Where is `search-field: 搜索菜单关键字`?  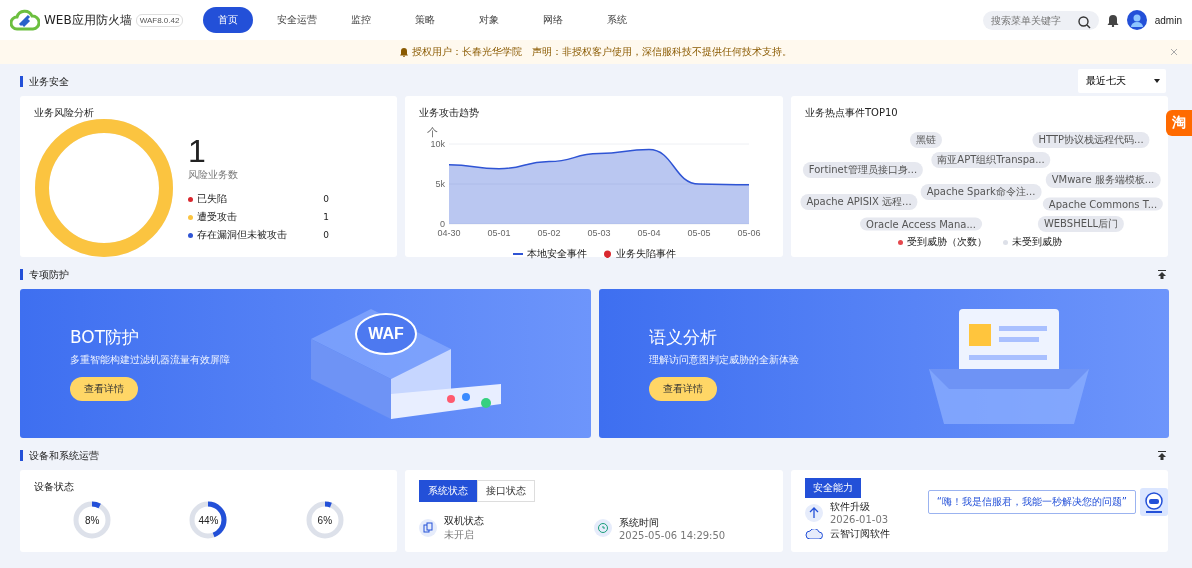
search-field: 搜索菜单关键字 is located at coordinates (1040, 20).